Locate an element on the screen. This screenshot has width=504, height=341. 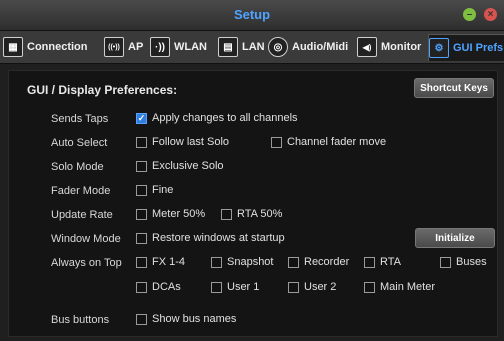
window-mode-label: Window Mode is located at coordinates (86, 239).